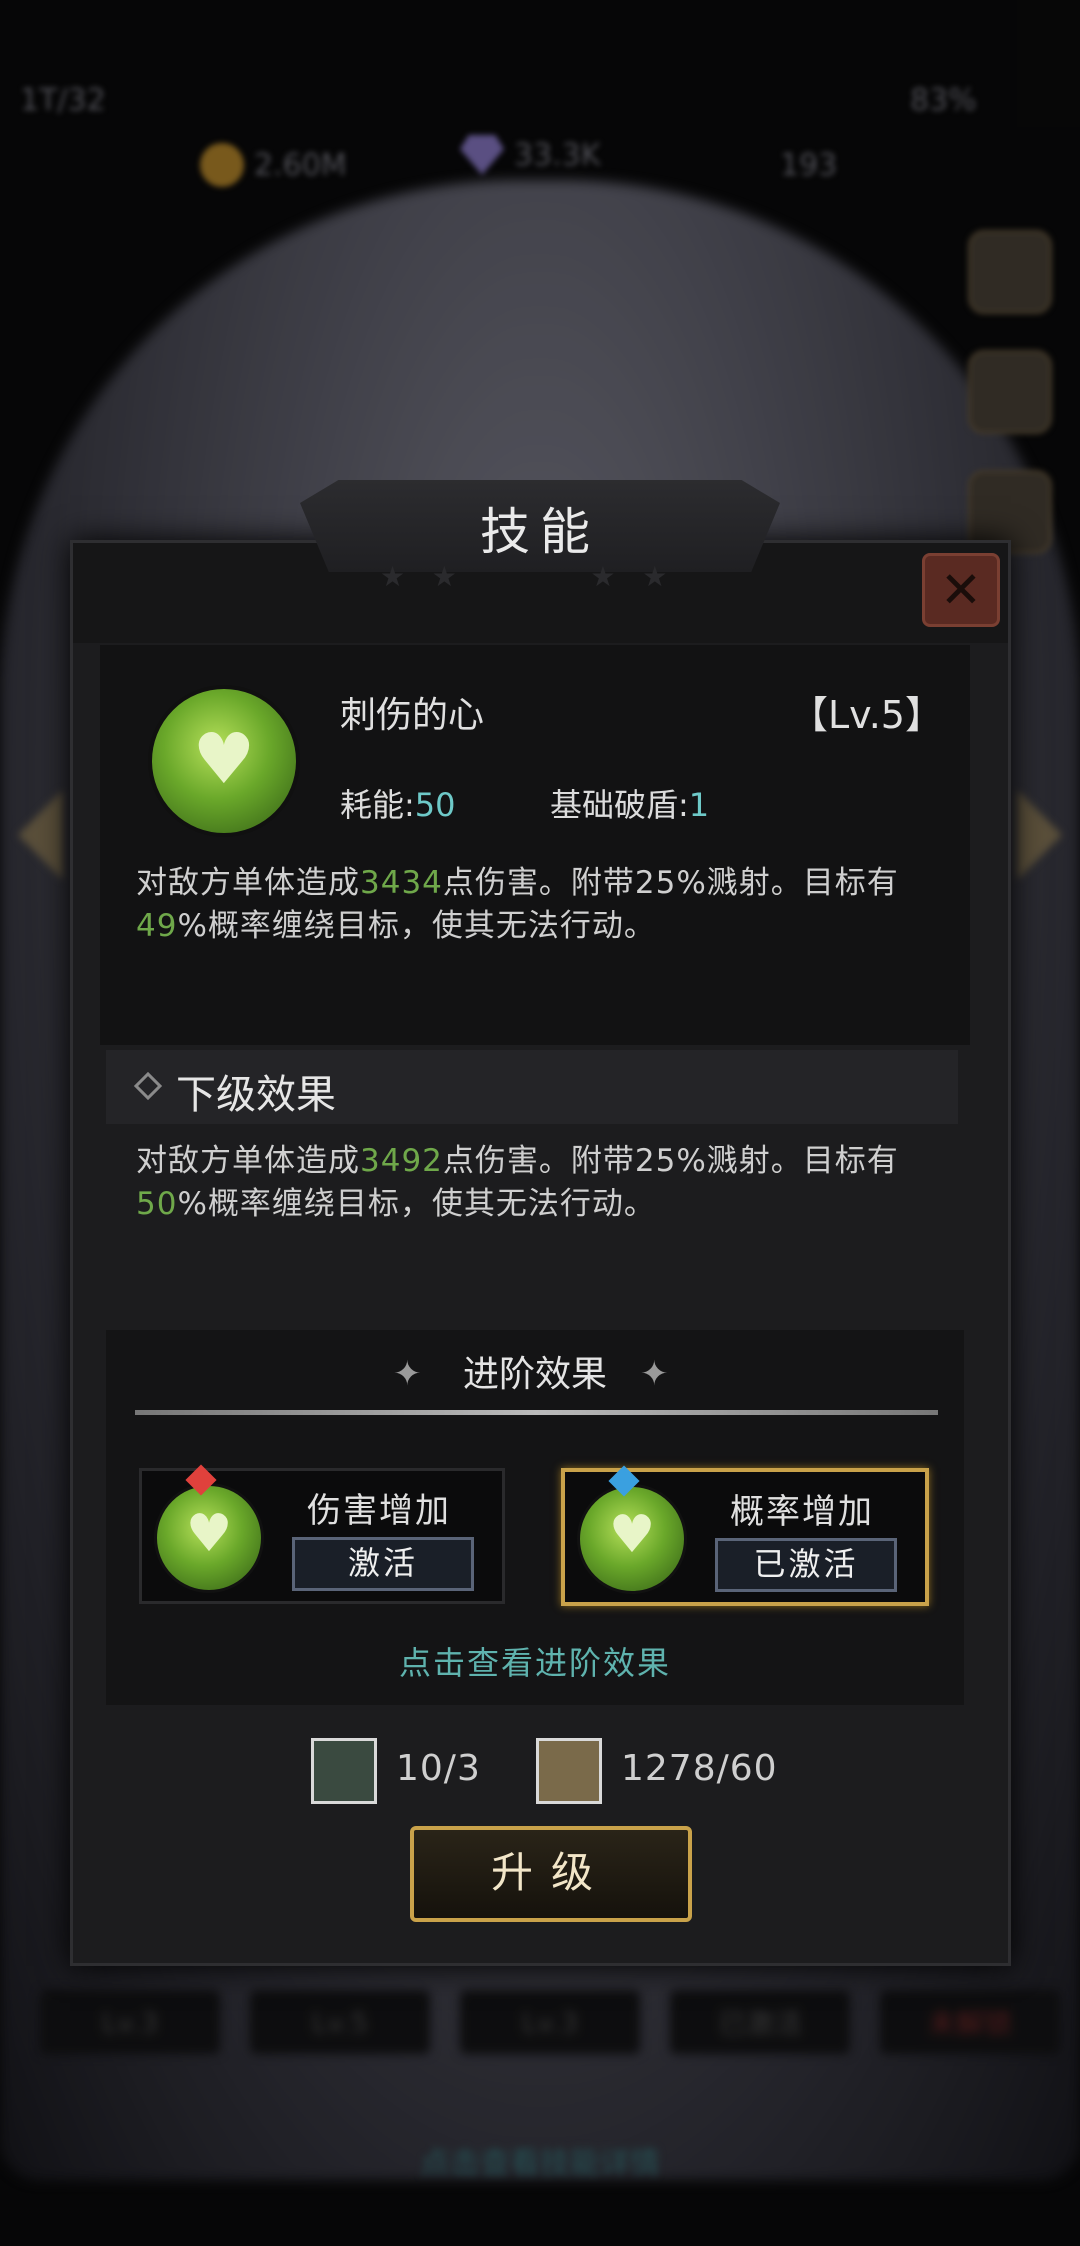  I want to click on skill-icon: ♥, so click(224, 761).